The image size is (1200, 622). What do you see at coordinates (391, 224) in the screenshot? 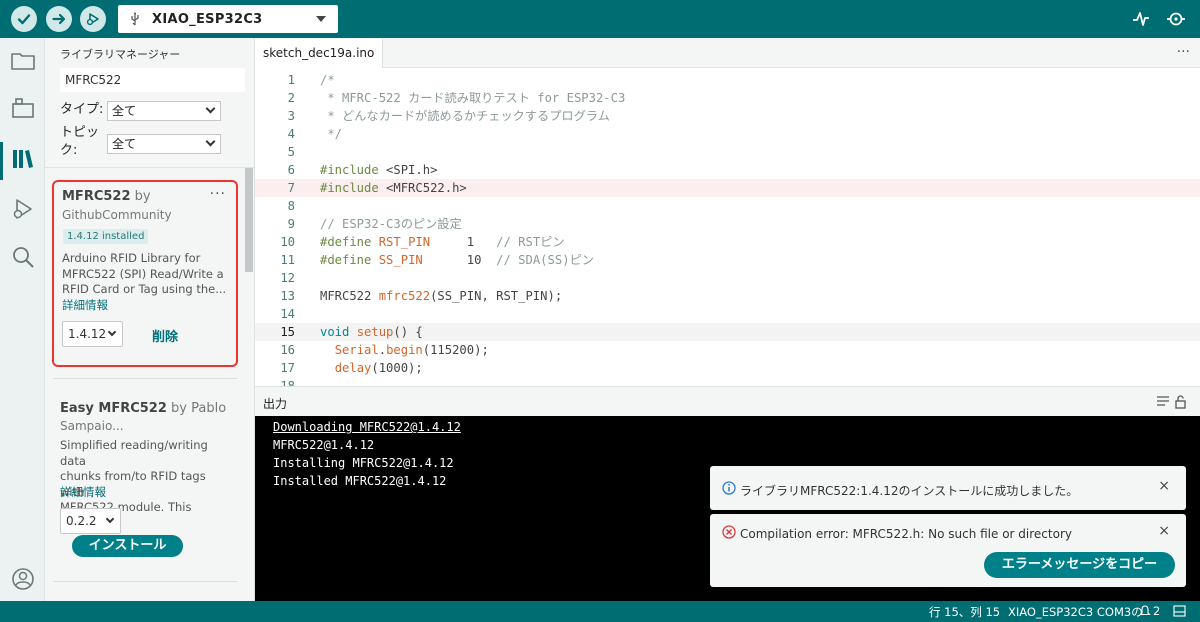
I see `code-text: // ESP32-C3のピン設定` at bounding box center [391, 224].